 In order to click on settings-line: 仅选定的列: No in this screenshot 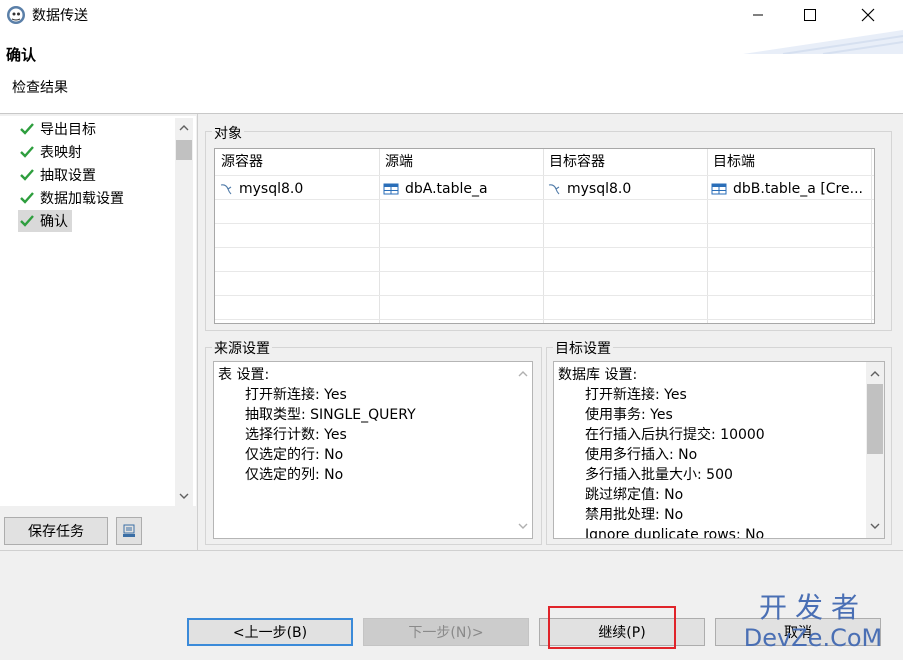, I will do `click(294, 475)`.